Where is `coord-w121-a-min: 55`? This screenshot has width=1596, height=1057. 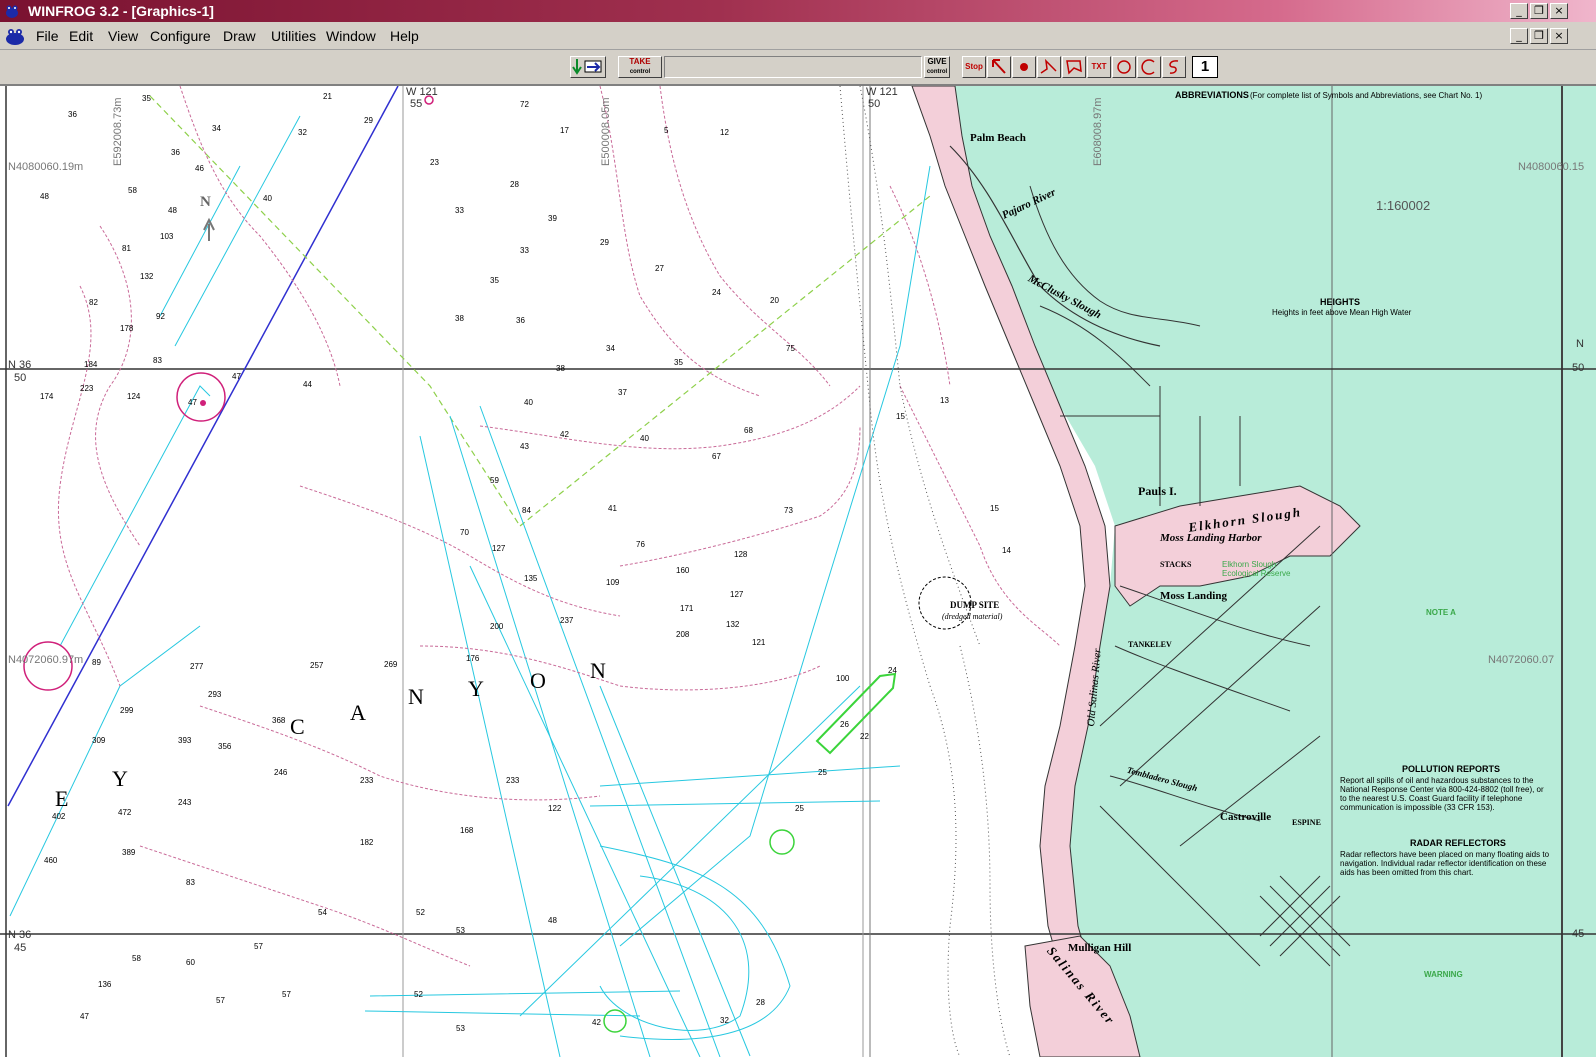
coord-w121-a-min: 55 is located at coordinates (416, 104).